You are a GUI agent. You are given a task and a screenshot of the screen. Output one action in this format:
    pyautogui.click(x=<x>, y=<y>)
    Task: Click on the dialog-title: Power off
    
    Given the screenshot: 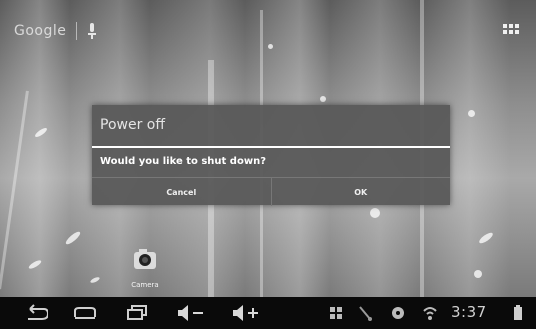 What is the action you would take?
    pyautogui.click(x=132, y=125)
    